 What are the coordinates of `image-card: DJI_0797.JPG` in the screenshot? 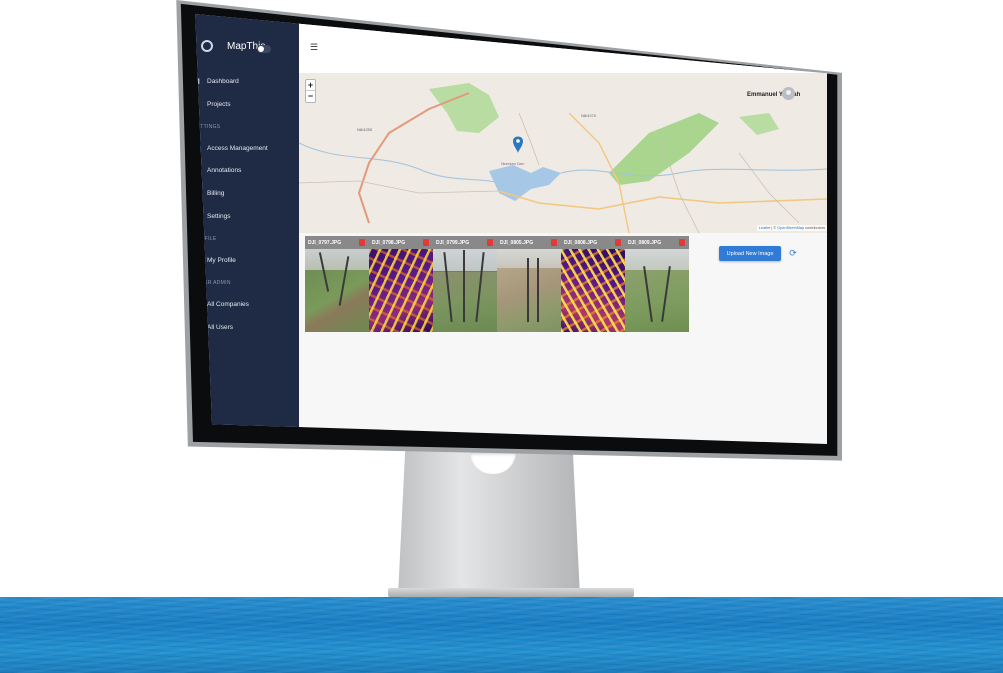 It's located at (337, 284).